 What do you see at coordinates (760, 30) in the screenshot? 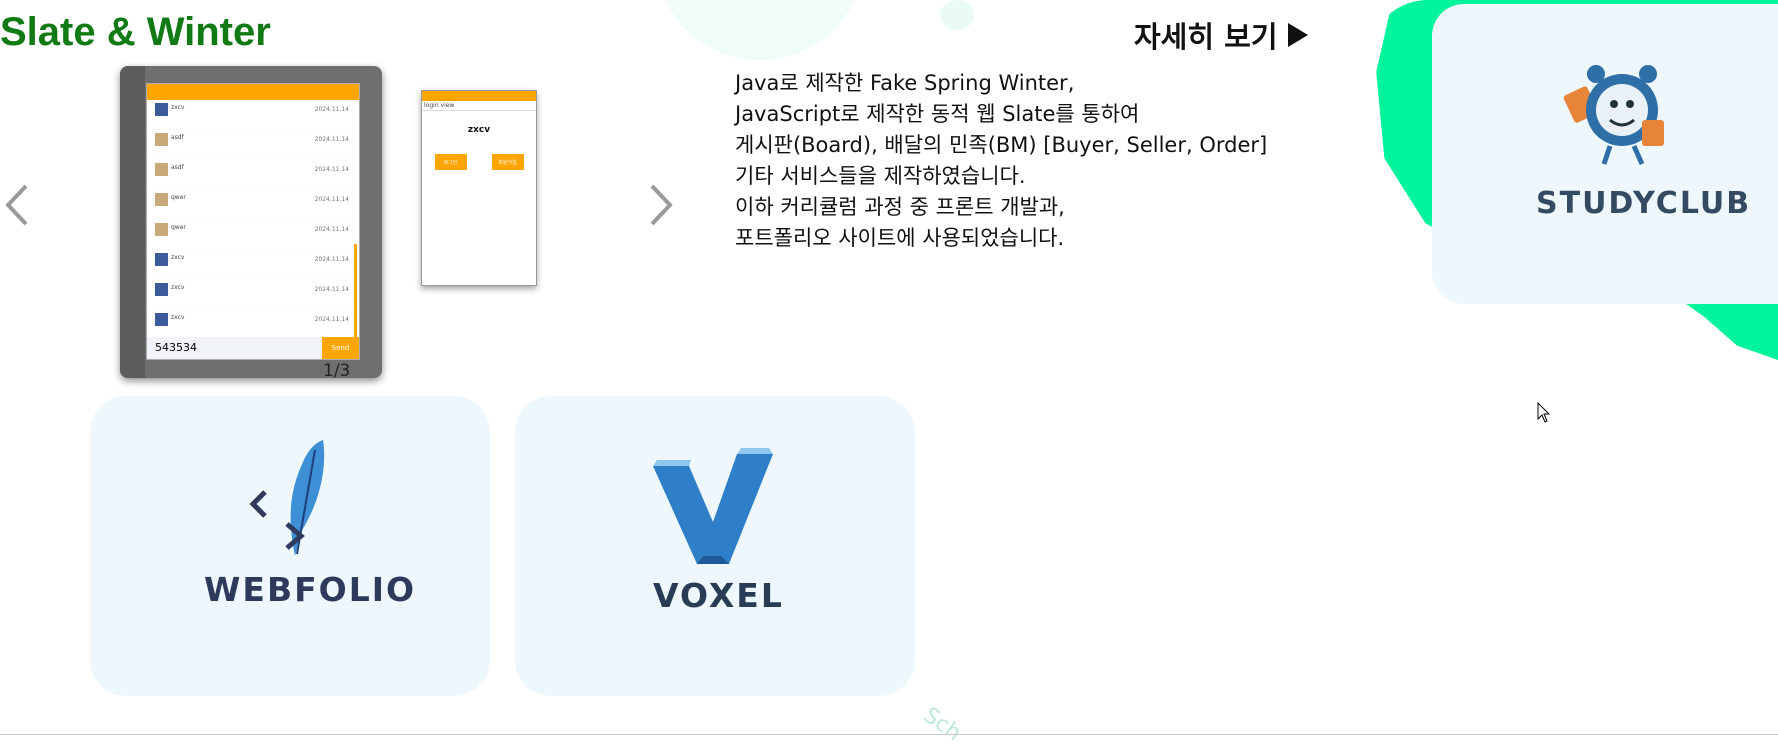
I see `background-blob` at bounding box center [760, 30].